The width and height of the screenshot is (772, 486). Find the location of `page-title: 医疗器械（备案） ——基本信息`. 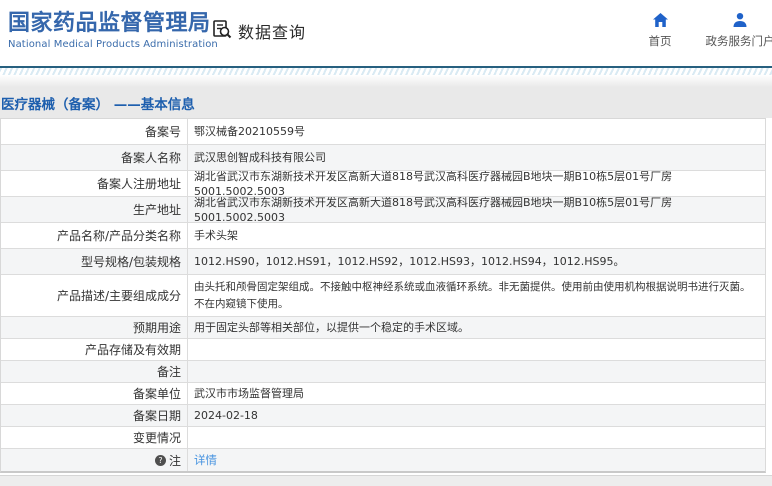

page-title: 医疗器械（备案） ——基本信息 is located at coordinates (98, 104).